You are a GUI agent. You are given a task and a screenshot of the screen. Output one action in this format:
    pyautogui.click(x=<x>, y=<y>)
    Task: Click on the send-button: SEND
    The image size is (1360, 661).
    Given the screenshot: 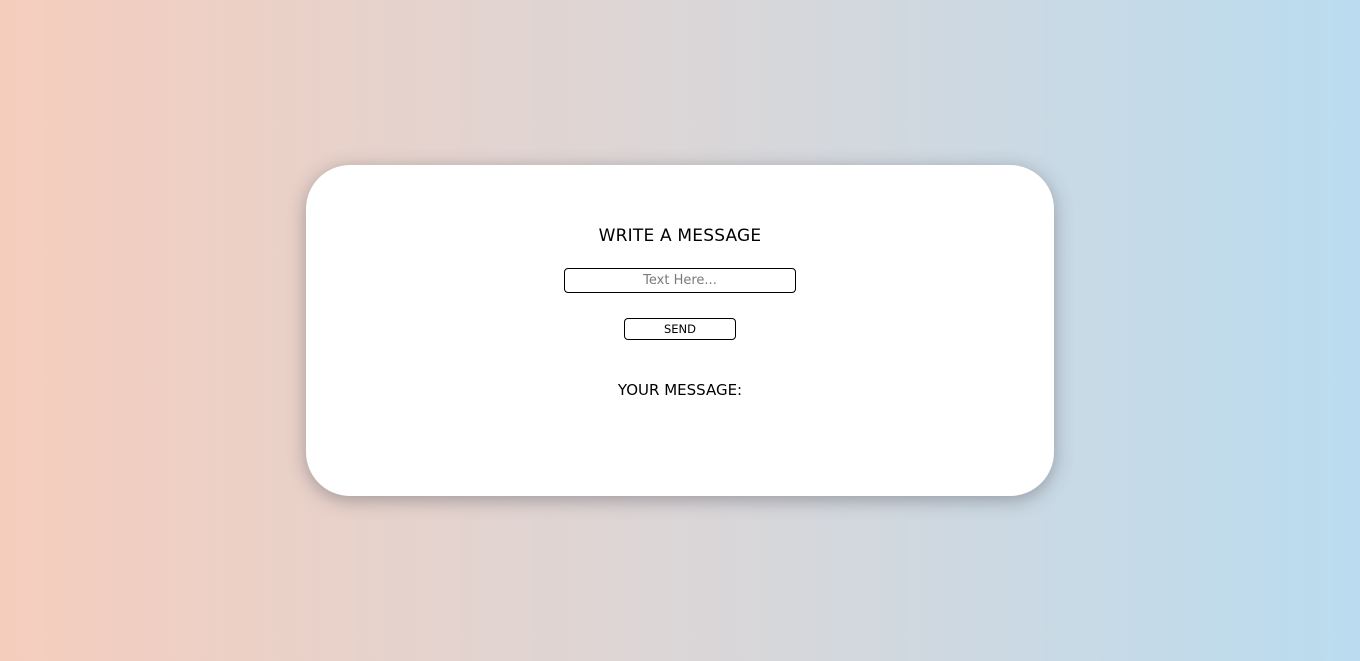 What is the action you would take?
    pyautogui.click(x=680, y=329)
    